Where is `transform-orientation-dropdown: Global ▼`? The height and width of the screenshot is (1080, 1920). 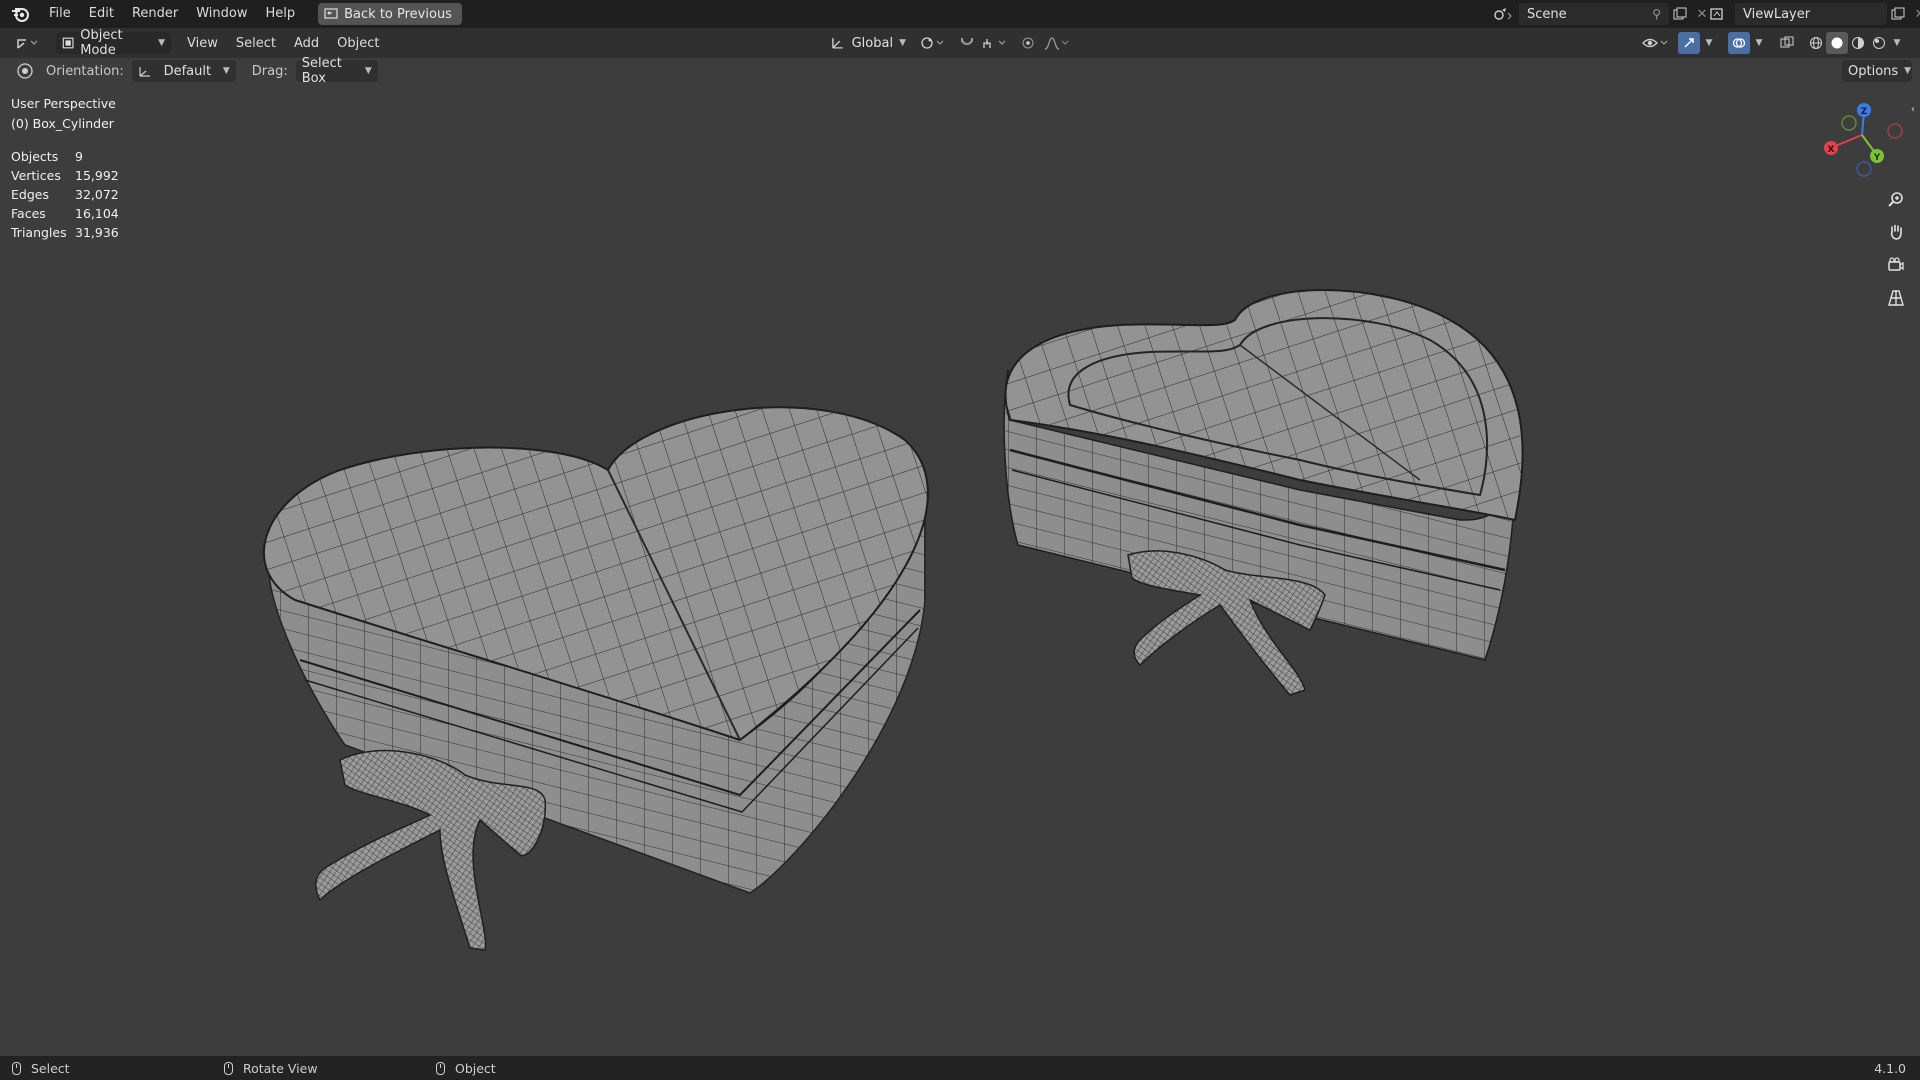
transform-orientation-dropdown: Global ▼ is located at coordinates (868, 43).